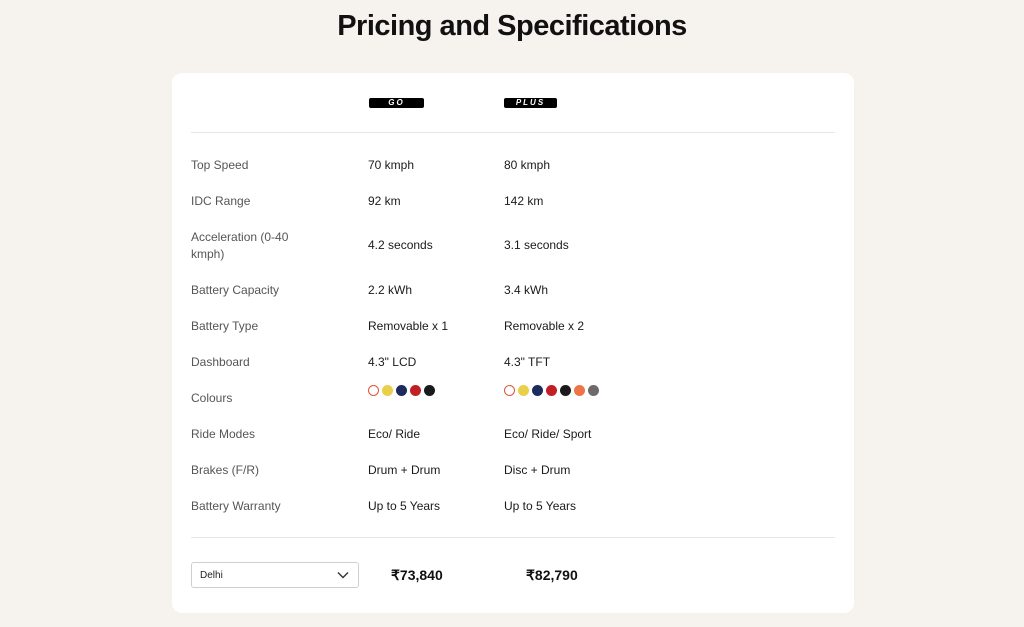 The width and height of the screenshot is (1024, 627). I want to click on plus-value: 3.4 kWh, so click(526, 290).